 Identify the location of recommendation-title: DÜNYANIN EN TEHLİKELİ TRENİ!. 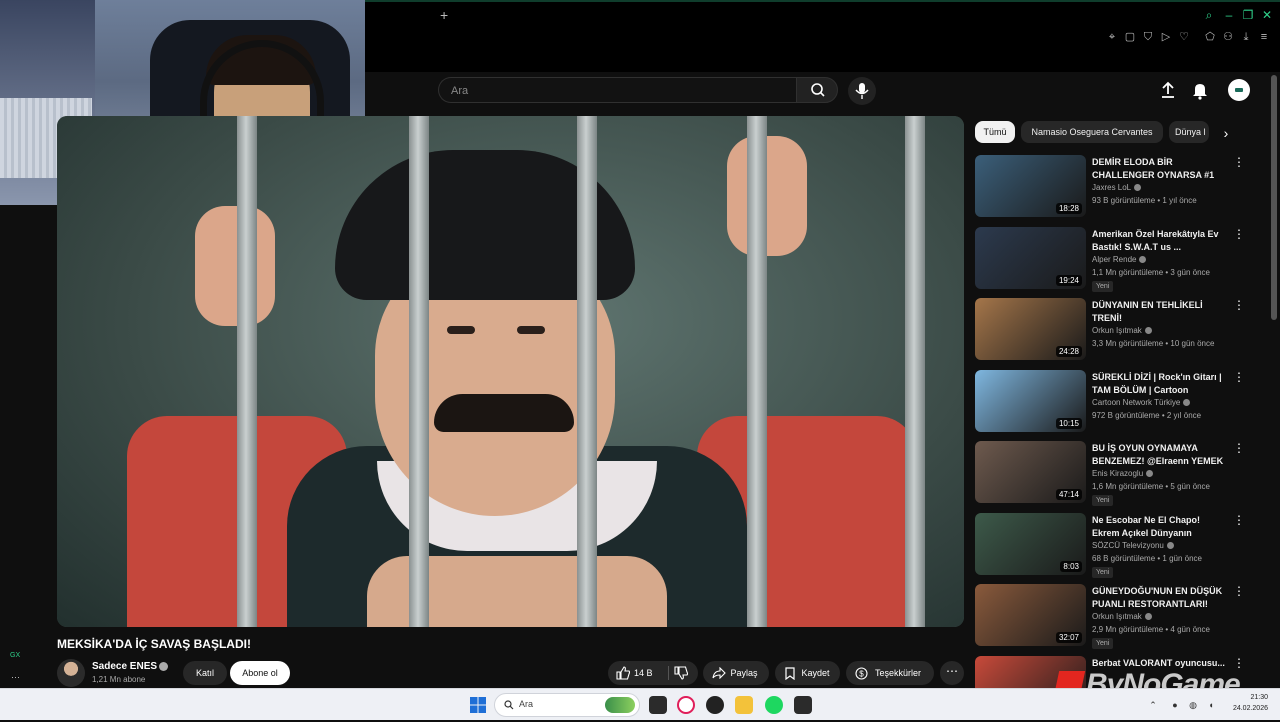
(1160, 312).